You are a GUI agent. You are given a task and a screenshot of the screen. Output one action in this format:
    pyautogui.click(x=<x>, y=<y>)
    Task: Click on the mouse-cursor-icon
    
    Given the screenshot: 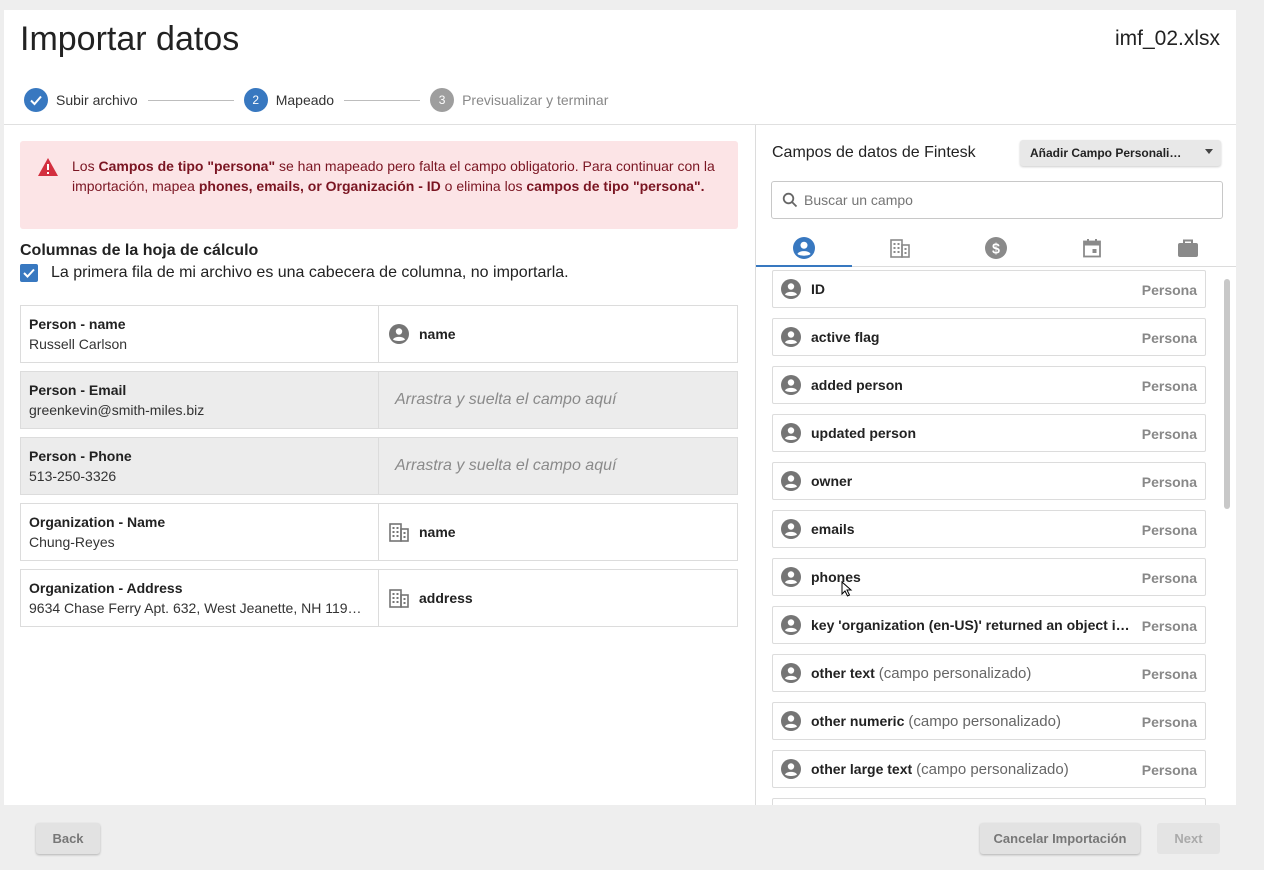 What is the action you would take?
    pyautogui.click(x=847, y=589)
    